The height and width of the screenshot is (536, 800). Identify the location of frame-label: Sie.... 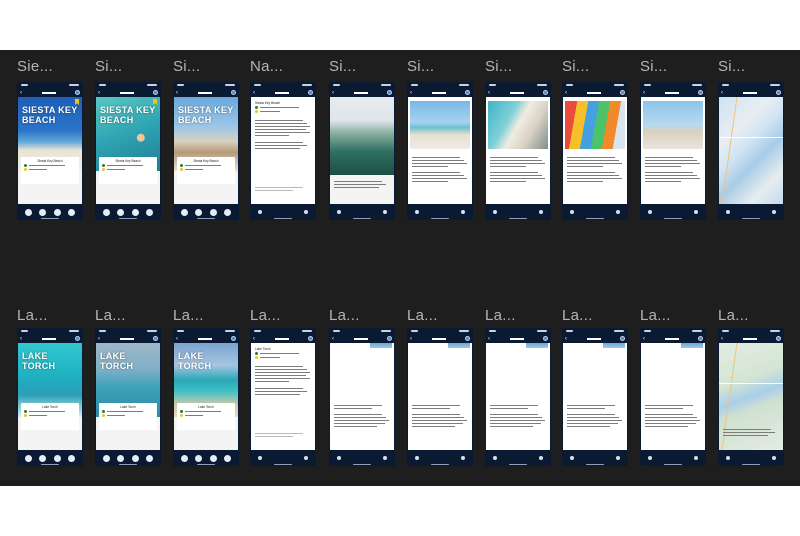
(35, 66).